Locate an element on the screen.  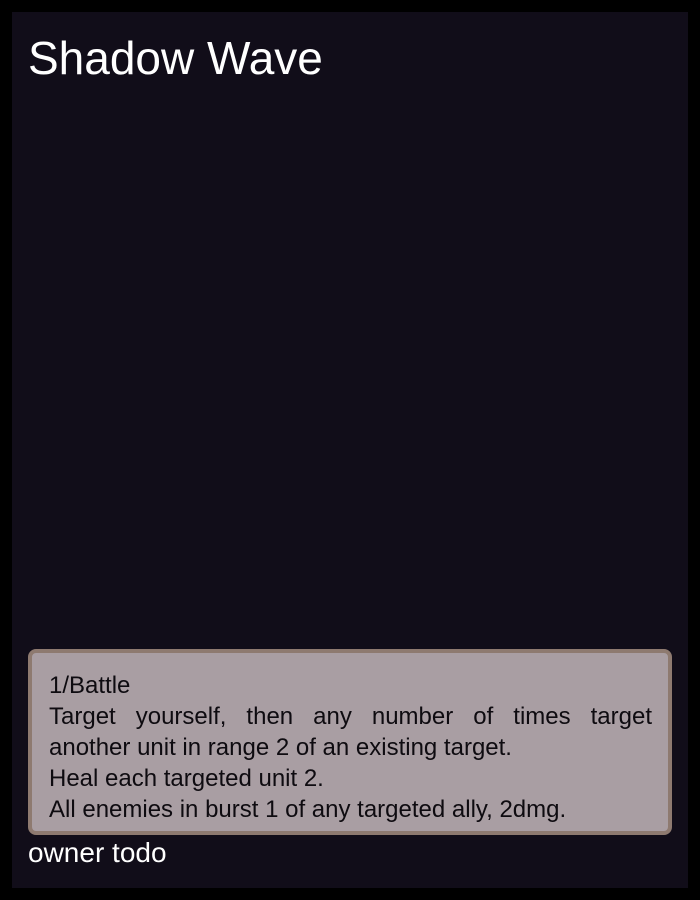
frequency-text: 1/Battle is located at coordinates (90, 685).